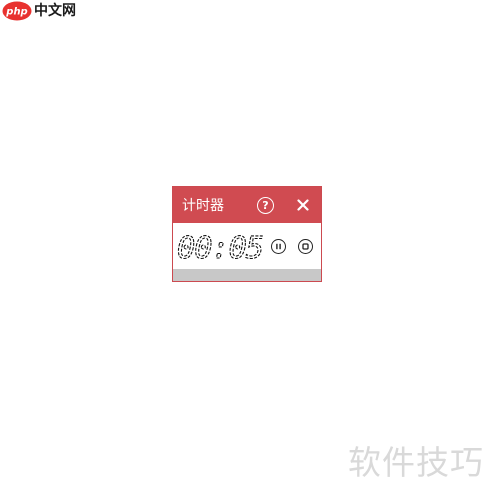  I want to click on logo-badge-text: php, so click(16, 12).